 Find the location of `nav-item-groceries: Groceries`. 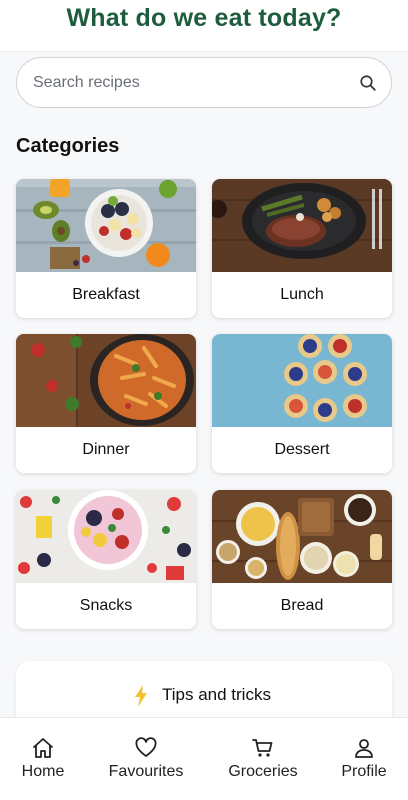

nav-item-groceries: Groceries is located at coordinates (263, 759).